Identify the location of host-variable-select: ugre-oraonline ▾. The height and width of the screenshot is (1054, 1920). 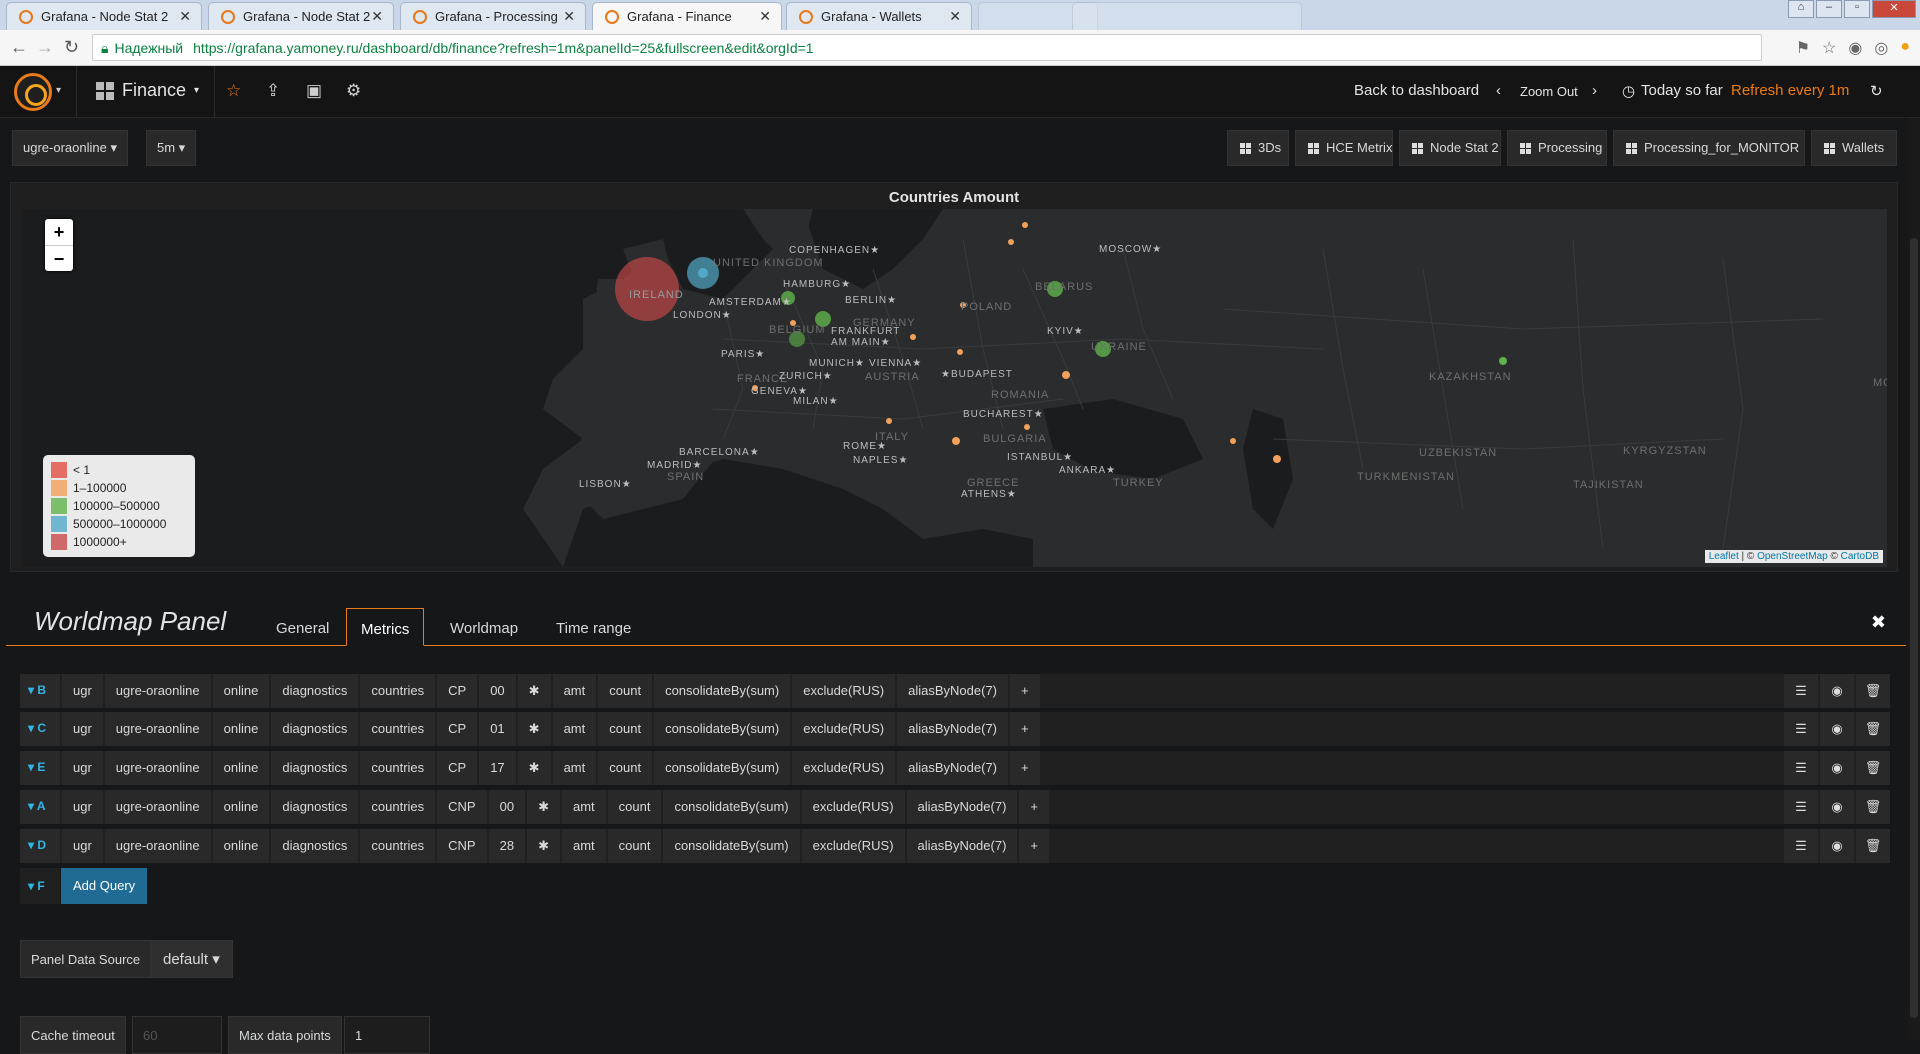
(70, 148).